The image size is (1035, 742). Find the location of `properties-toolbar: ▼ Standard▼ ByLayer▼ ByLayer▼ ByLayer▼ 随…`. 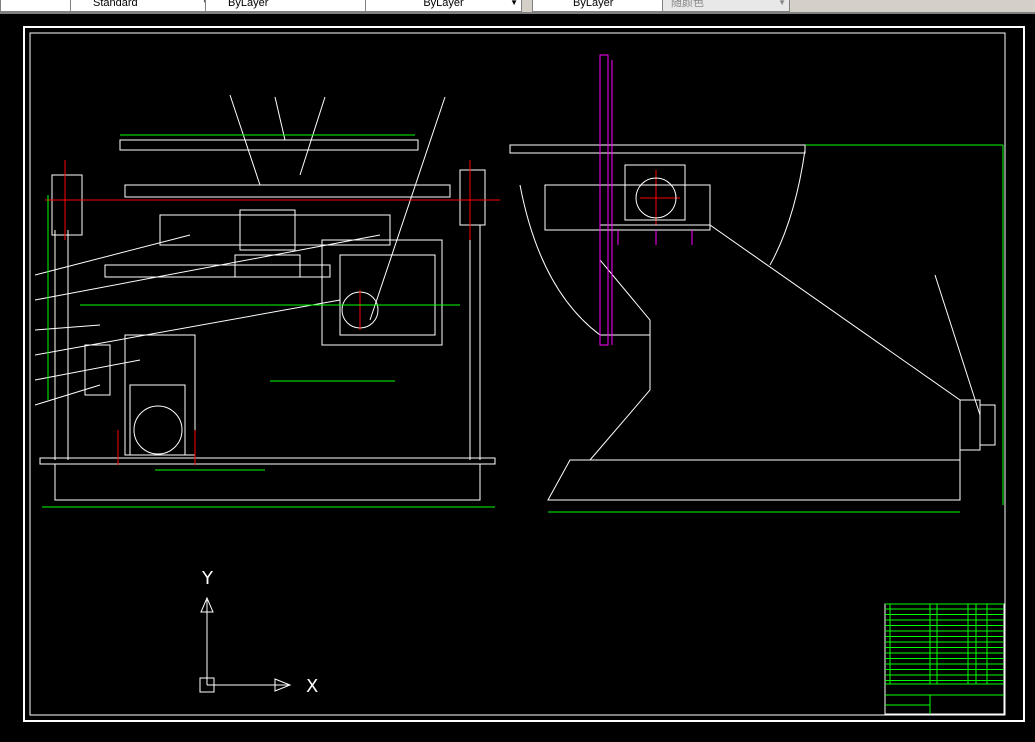

properties-toolbar: ▼ Standard▼ ByLayer▼ ByLayer▼ ByLayer▼ 随… is located at coordinates (517, 7).